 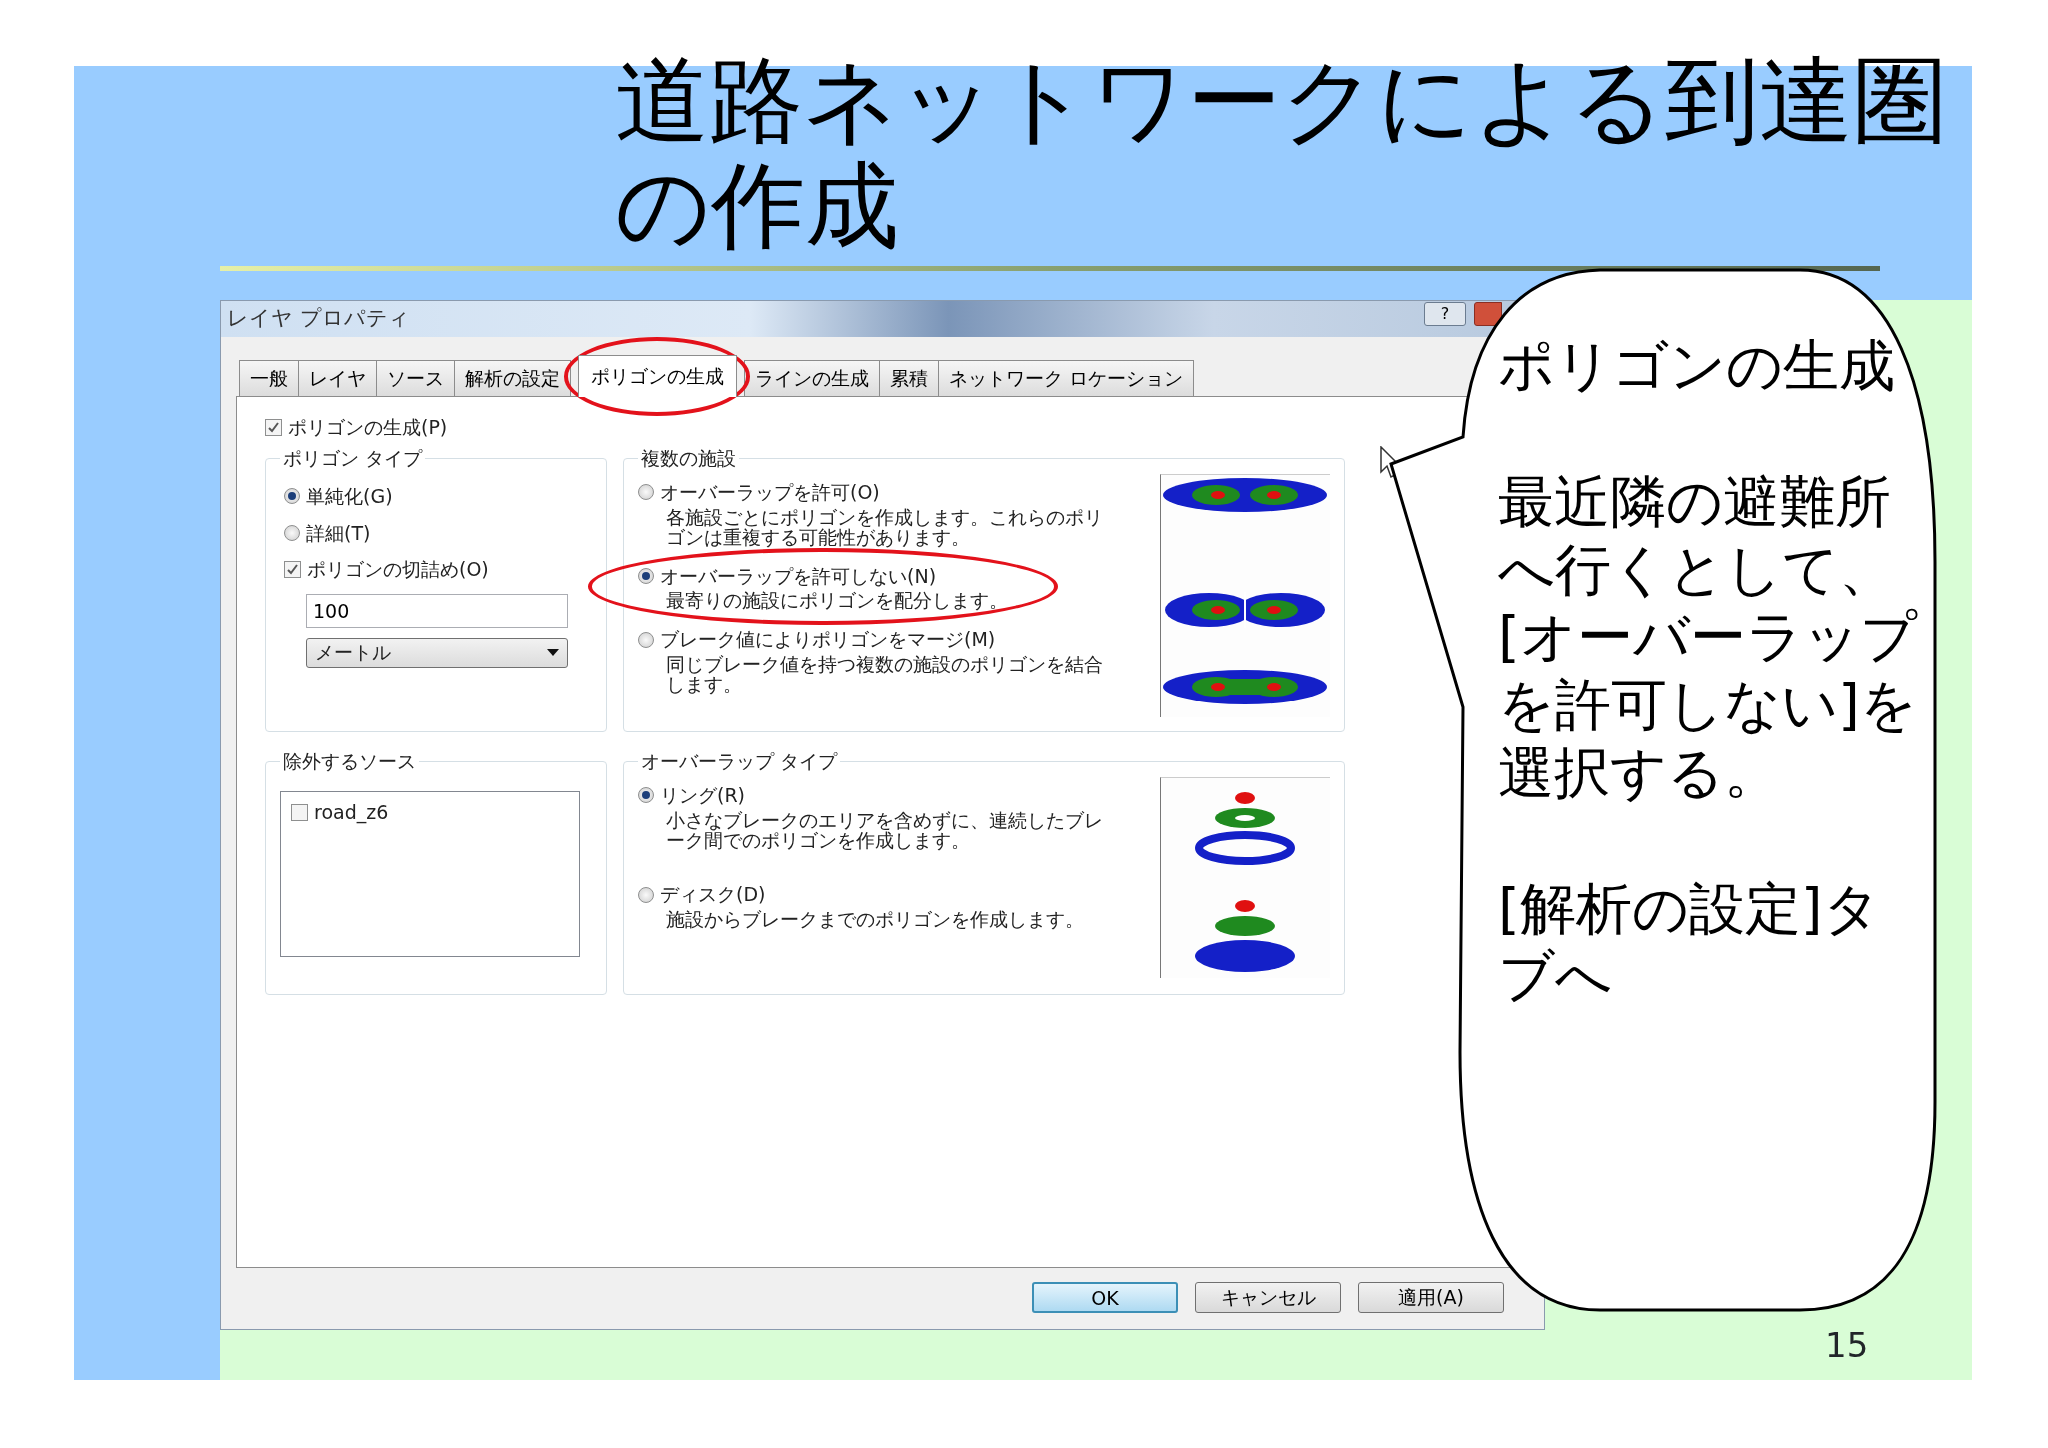 I want to click on radio-button: 詳細(T), so click(x=438, y=533).